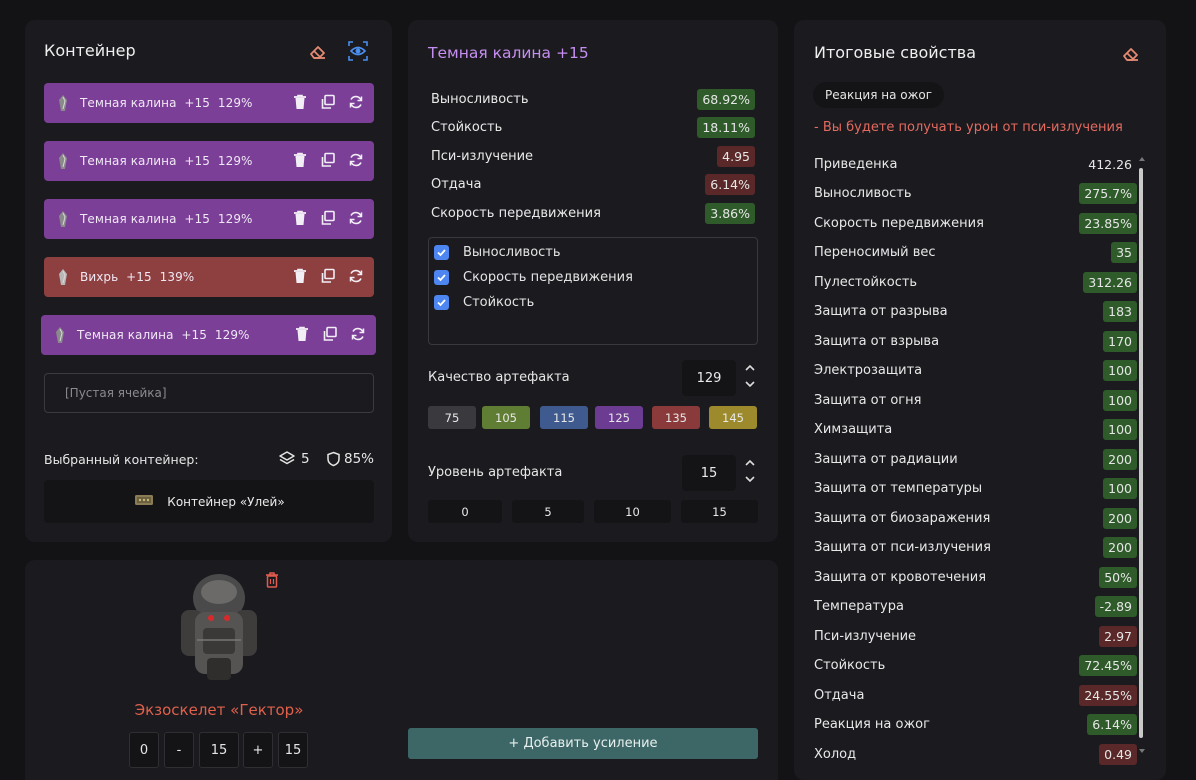 The image size is (1196, 780). I want to click on quality-preset-button: 125, so click(619, 417).